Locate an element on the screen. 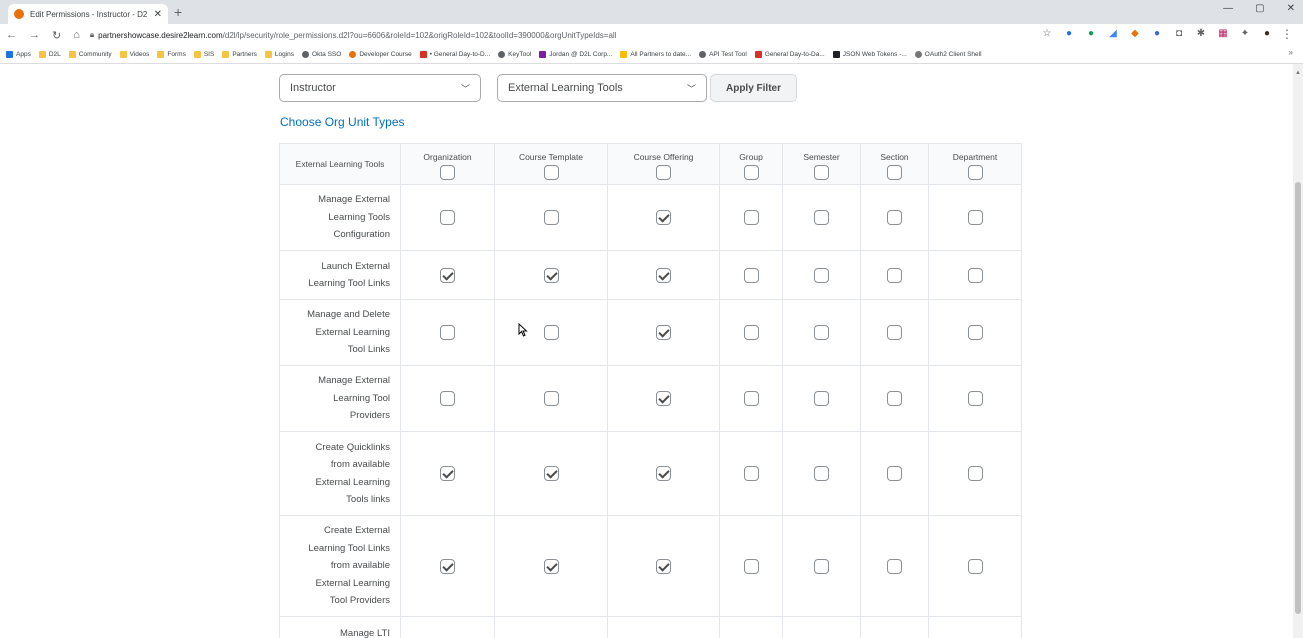 This screenshot has height=638, width=1303. bookmark-item: D2L is located at coordinates (49, 54).